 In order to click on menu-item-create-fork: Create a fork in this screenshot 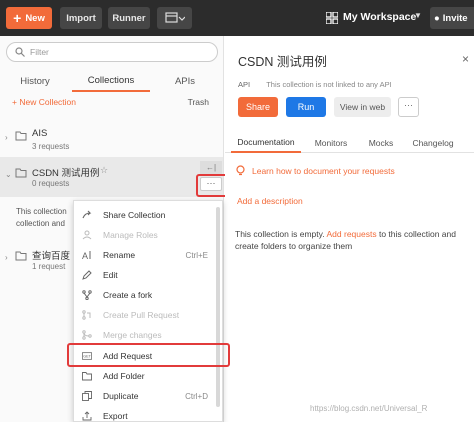, I will do `click(148, 295)`.